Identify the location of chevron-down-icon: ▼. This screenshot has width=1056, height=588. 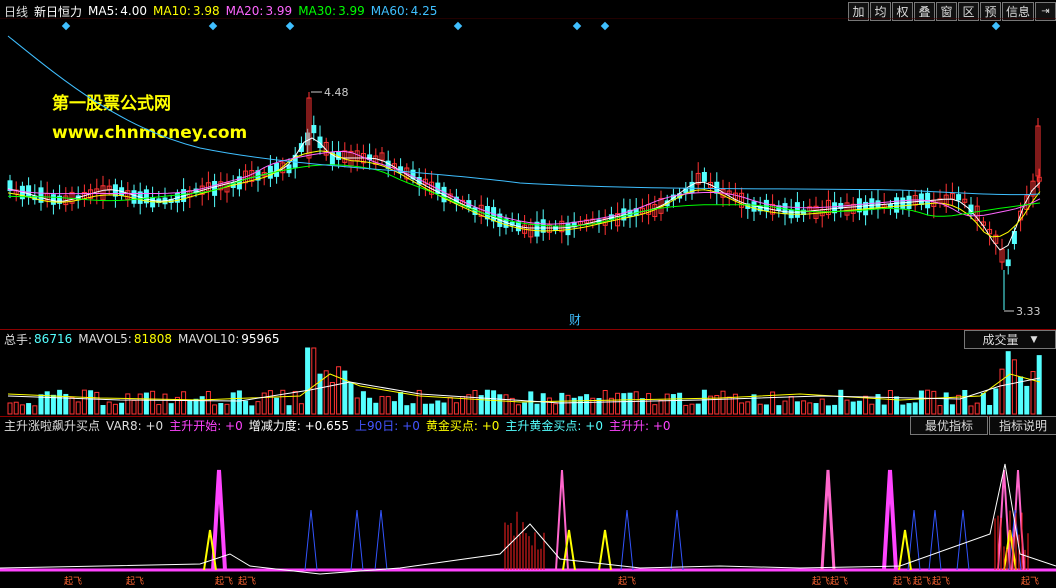
(1034, 339).